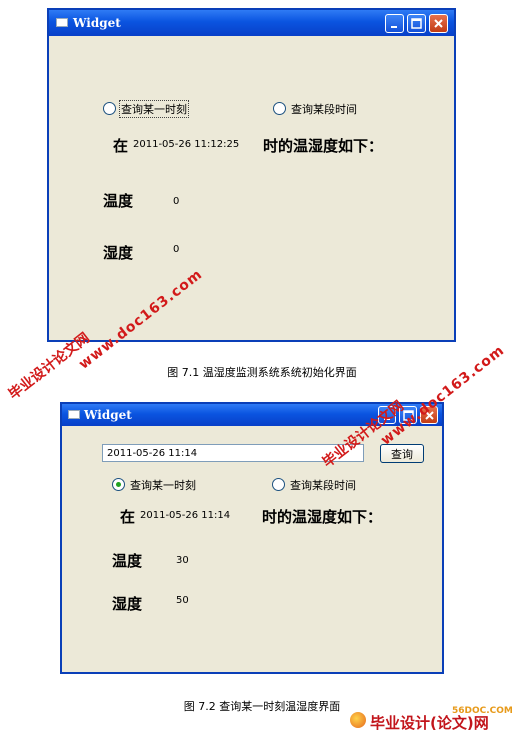 This screenshot has height=743, width=524. Describe the element at coordinates (394, 27) in the screenshot. I see `minimize-icon` at that location.